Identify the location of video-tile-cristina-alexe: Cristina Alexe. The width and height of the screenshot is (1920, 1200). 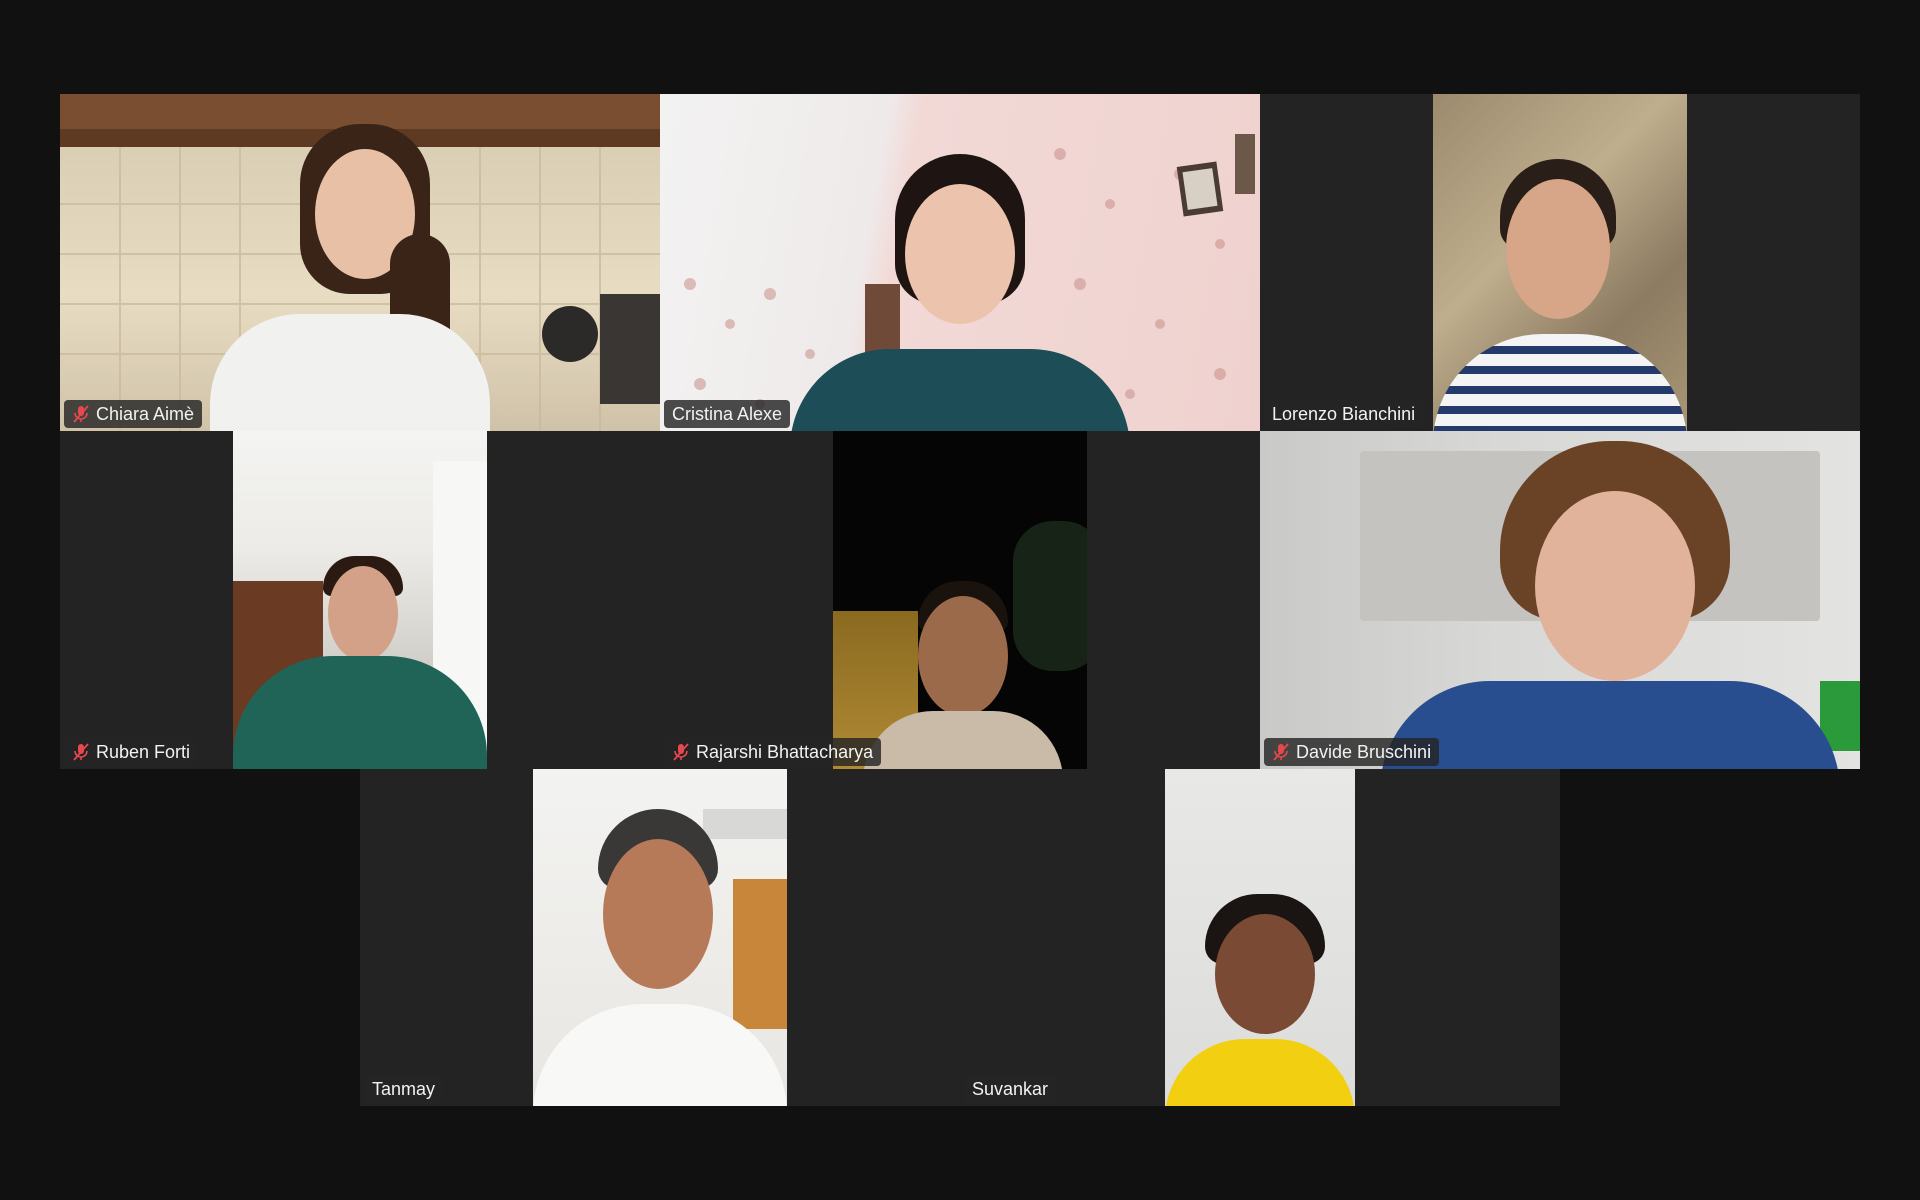
(960, 262).